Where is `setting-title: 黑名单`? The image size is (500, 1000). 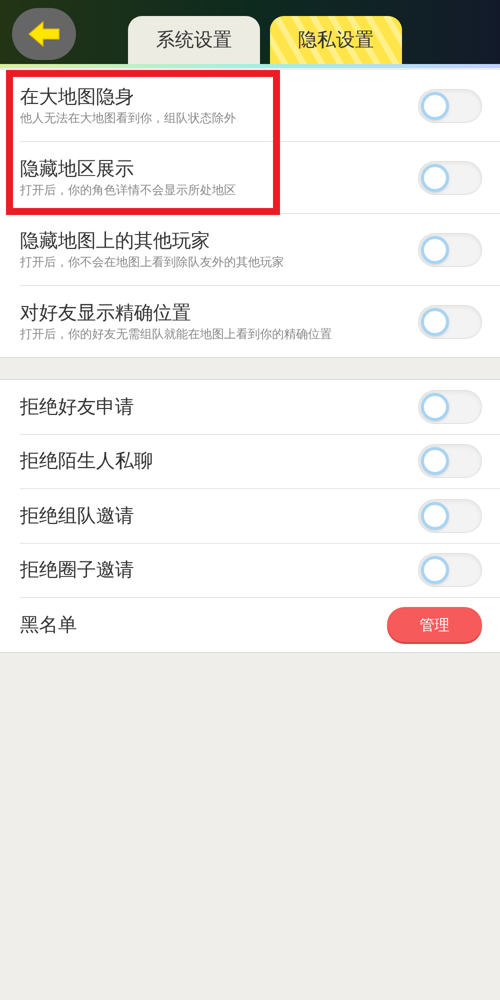 setting-title: 黑名单 is located at coordinates (49, 624).